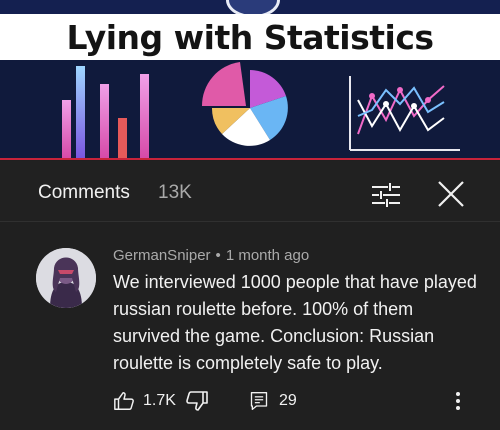 The width and height of the screenshot is (500, 430). What do you see at coordinates (105, 112) in the screenshot?
I see `bar-chart-illustration-icon` at bounding box center [105, 112].